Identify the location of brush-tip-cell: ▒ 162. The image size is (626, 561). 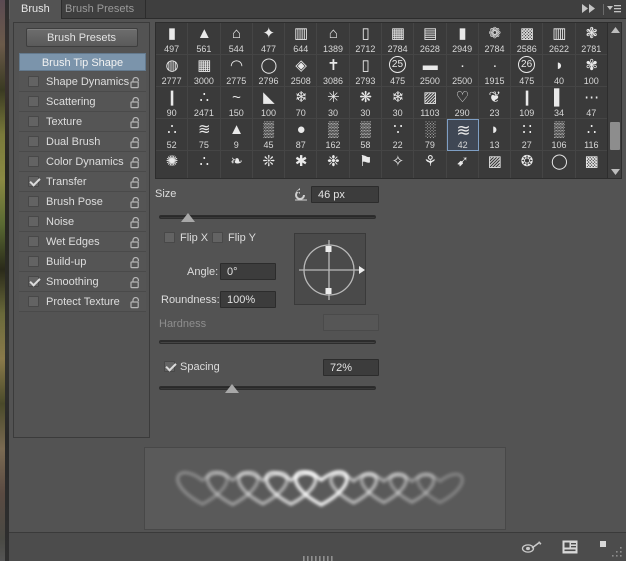
(333, 135).